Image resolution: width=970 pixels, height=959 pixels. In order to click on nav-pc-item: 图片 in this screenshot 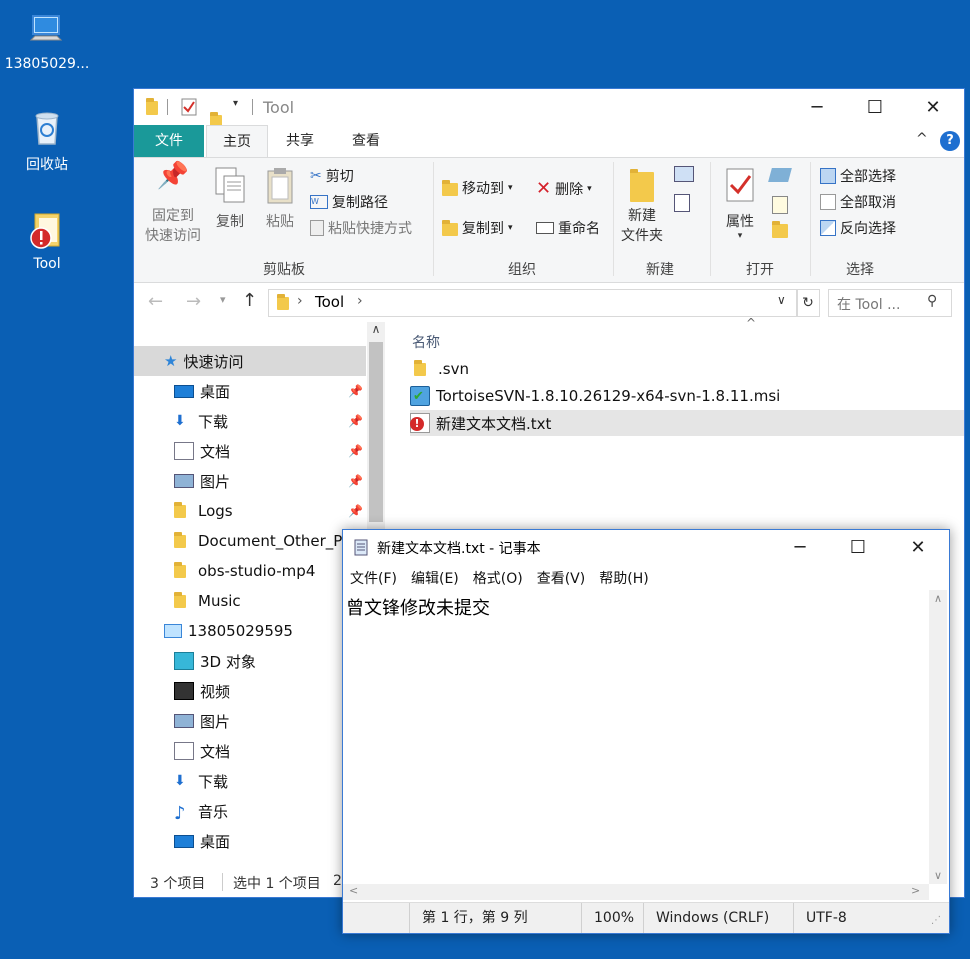, I will do `click(250, 721)`.